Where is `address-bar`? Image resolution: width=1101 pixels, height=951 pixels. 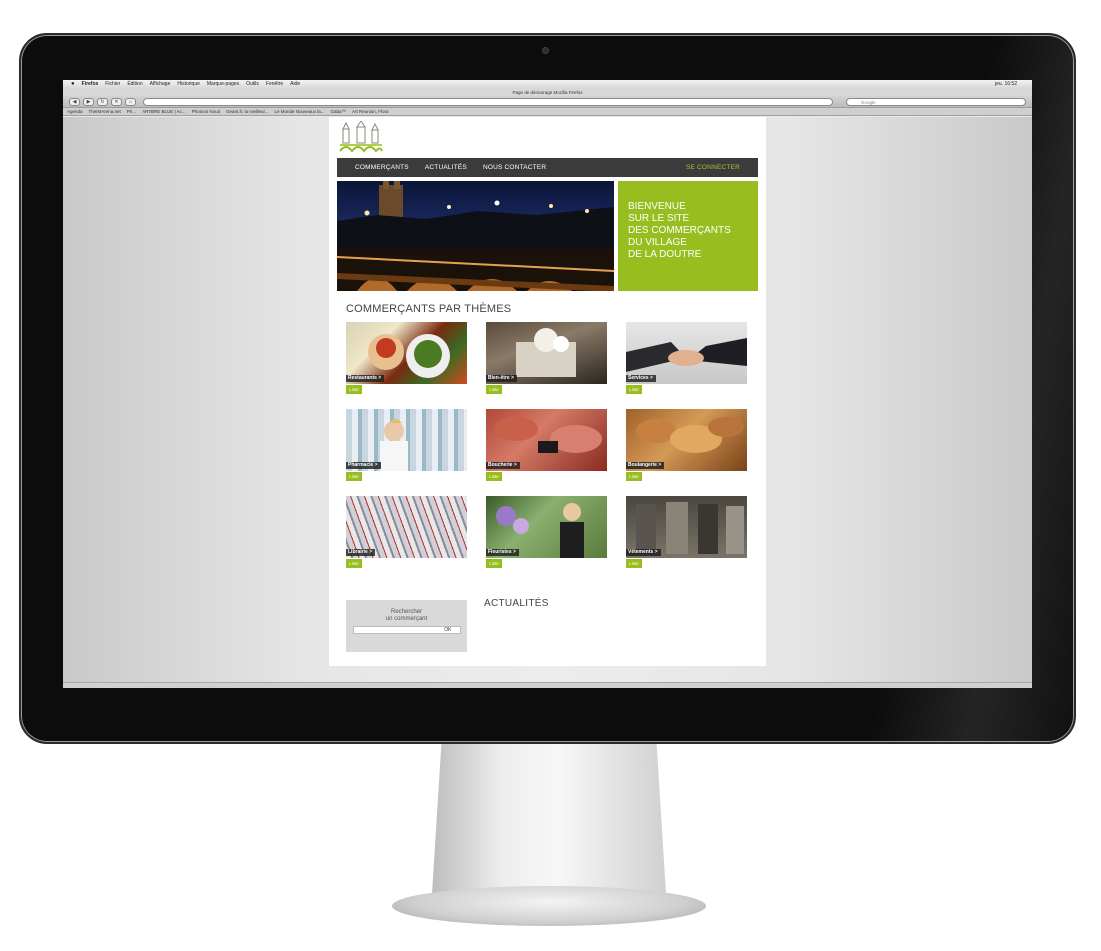
address-bar is located at coordinates (488, 101).